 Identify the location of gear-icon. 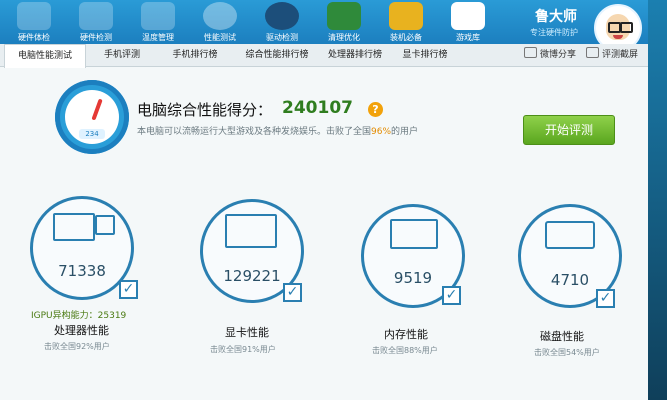
(282, 16).